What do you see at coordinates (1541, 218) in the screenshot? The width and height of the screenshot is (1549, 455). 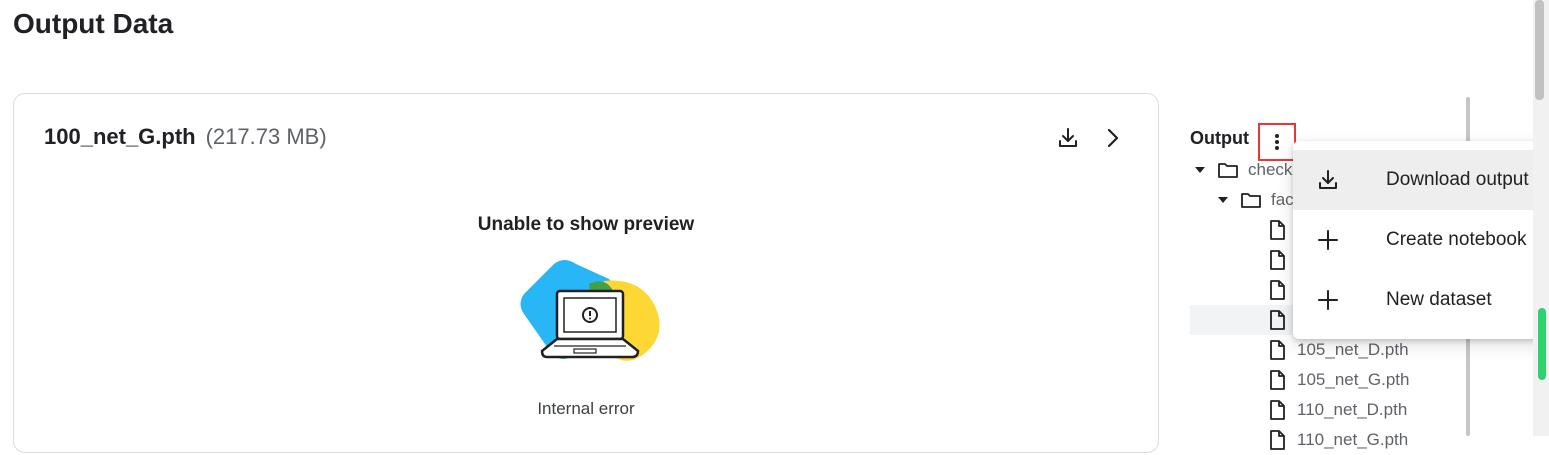 I see `page-scrollbar` at bounding box center [1541, 218].